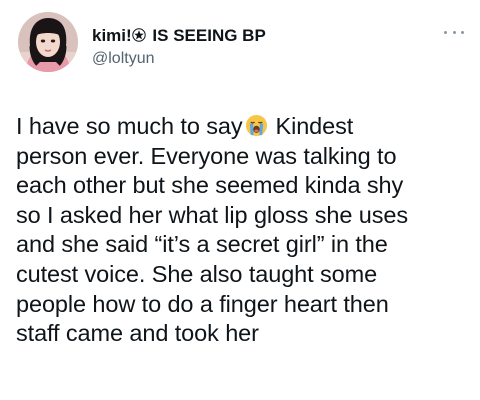 Image resolution: width=480 pixels, height=400 pixels. Describe the element at coordinates (314, 126) in the screenshot. I see `tweet-line-segment: Kindest` at that location.